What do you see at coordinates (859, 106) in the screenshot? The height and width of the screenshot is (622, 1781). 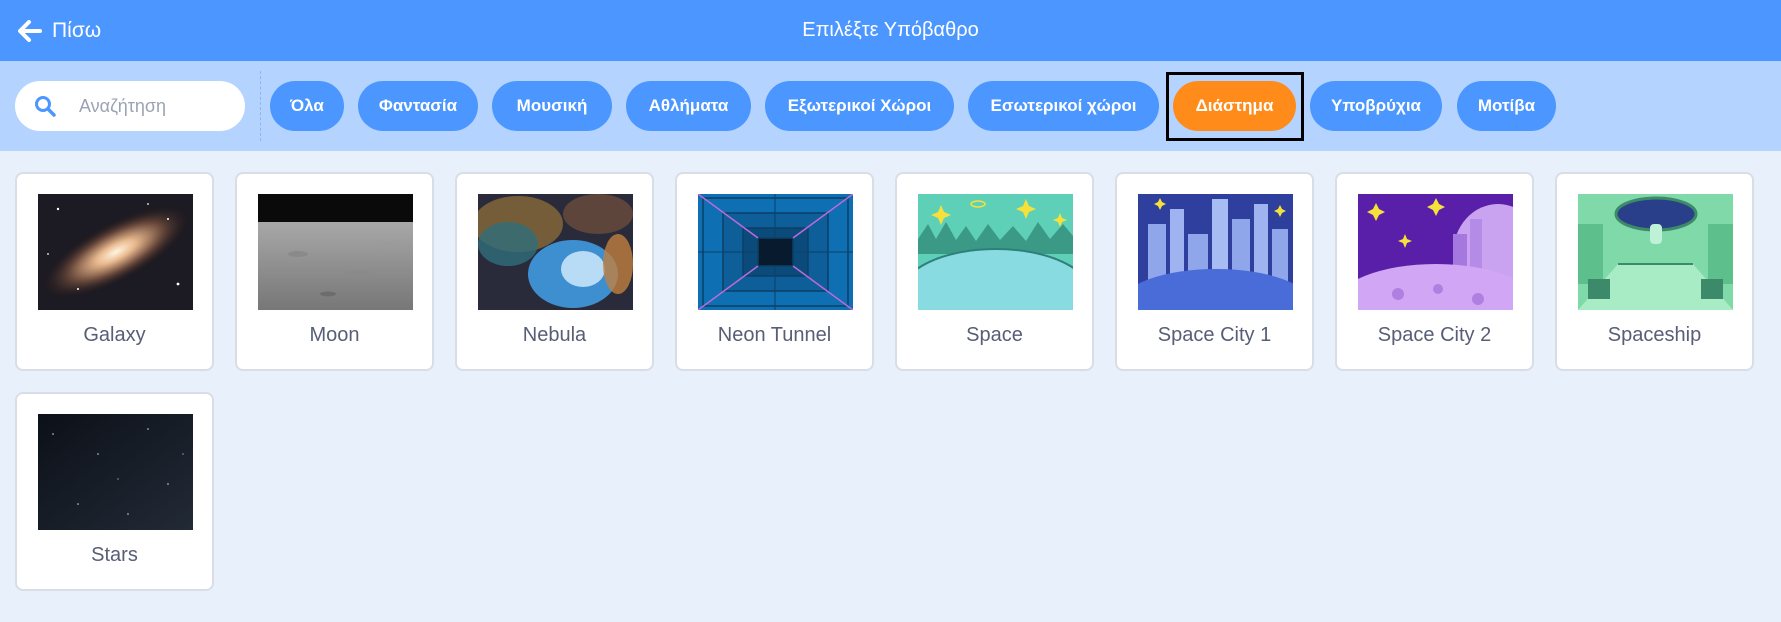 I see `tag-outdoors: Εξωτερικοί Χώροι` at bounding box center [859, 106].